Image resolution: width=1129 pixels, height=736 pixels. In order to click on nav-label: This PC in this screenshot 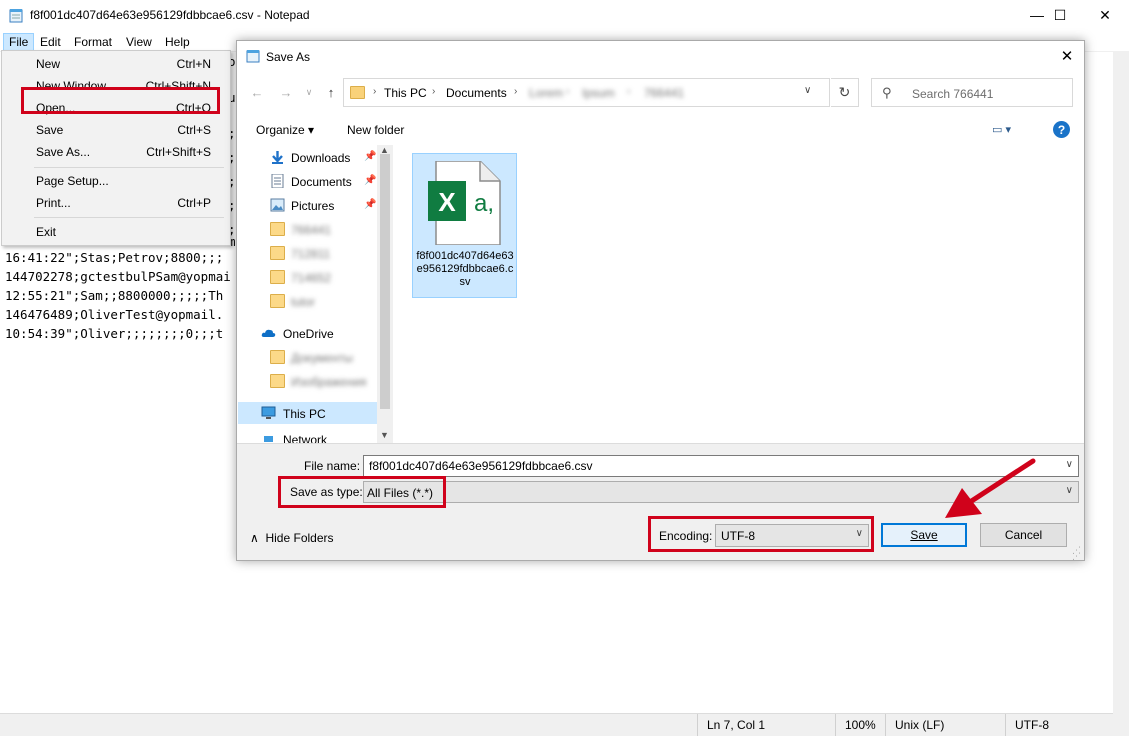, I will do `click(304, 414)`.